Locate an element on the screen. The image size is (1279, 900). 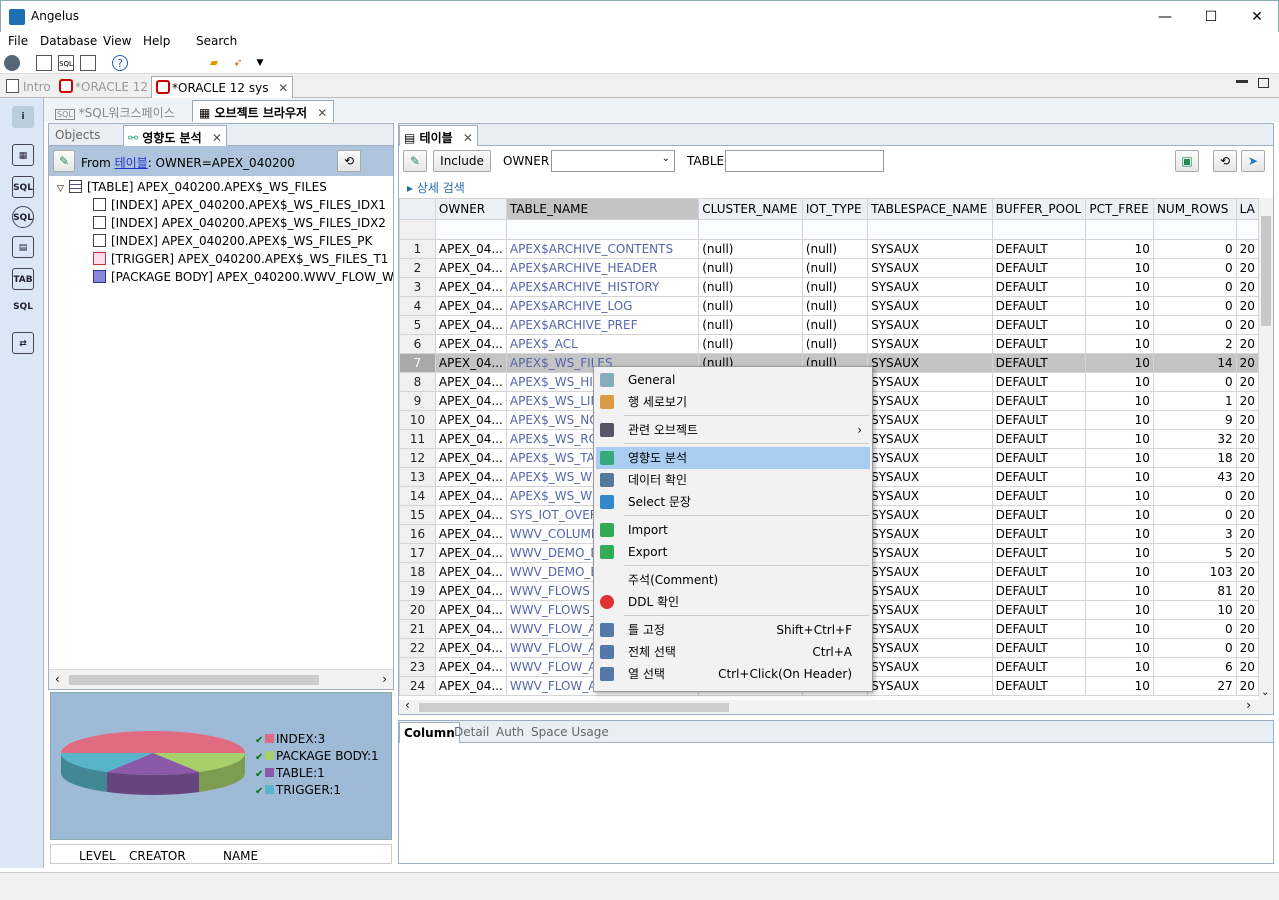
legend-item: ✔ INDEX:3 is located at coordinates (317, 739).